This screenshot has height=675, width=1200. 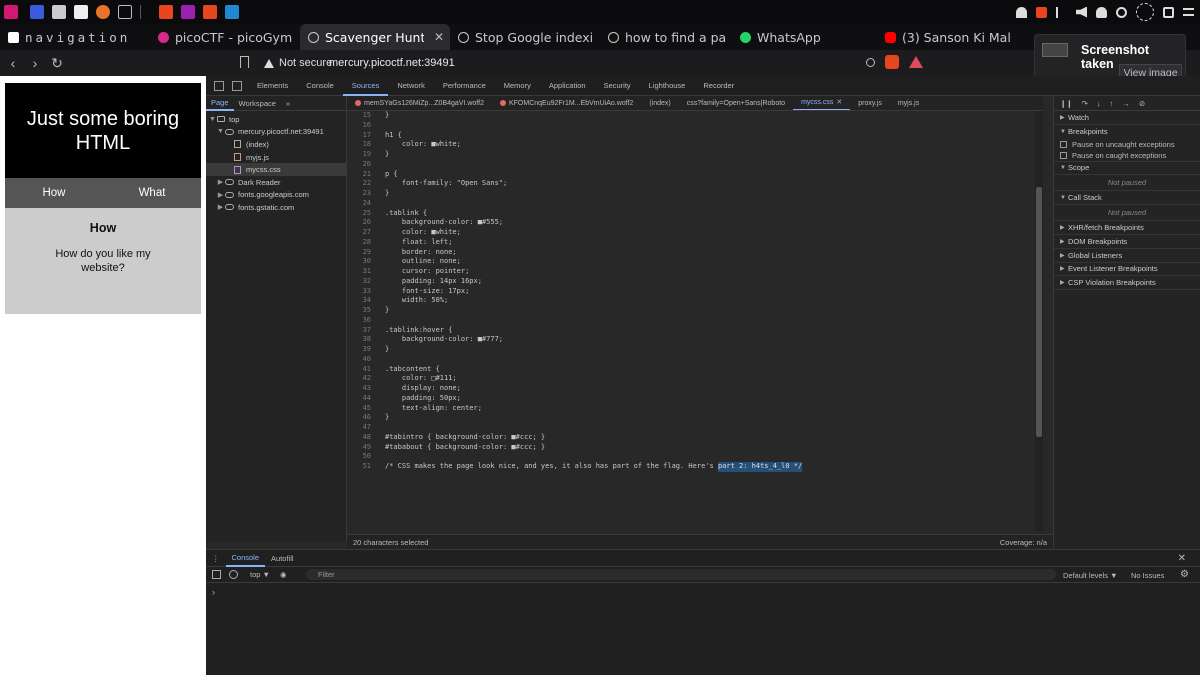 What do you see at coordinates (1127, 169) in the screenshot?
I see `section-scope: ▼ Scope` at bounding box center [1127, 169].